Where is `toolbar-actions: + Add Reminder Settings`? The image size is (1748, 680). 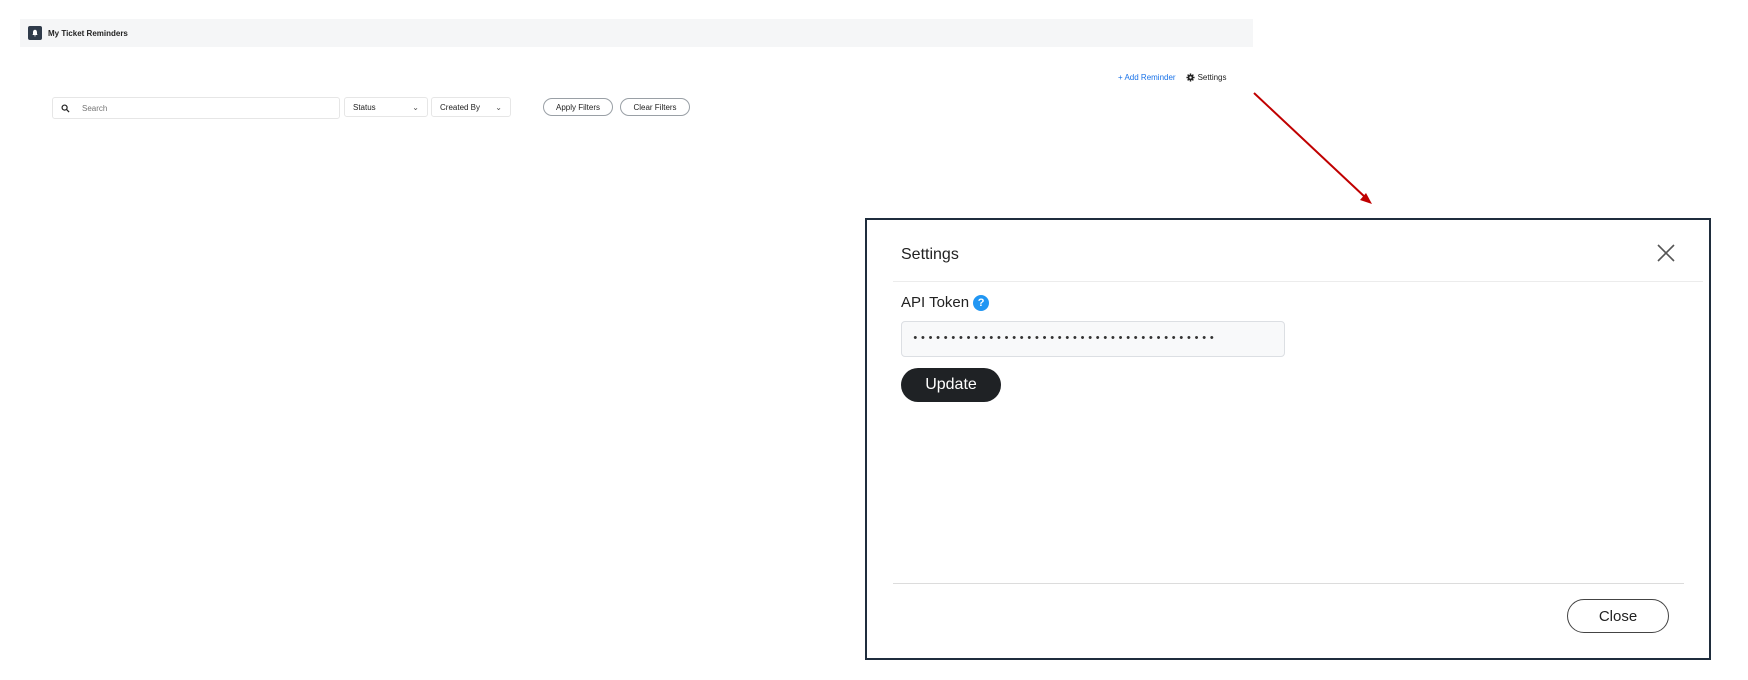
toolbar-actions: + Add Reminder Settings is located at coordinates (1172, 77).